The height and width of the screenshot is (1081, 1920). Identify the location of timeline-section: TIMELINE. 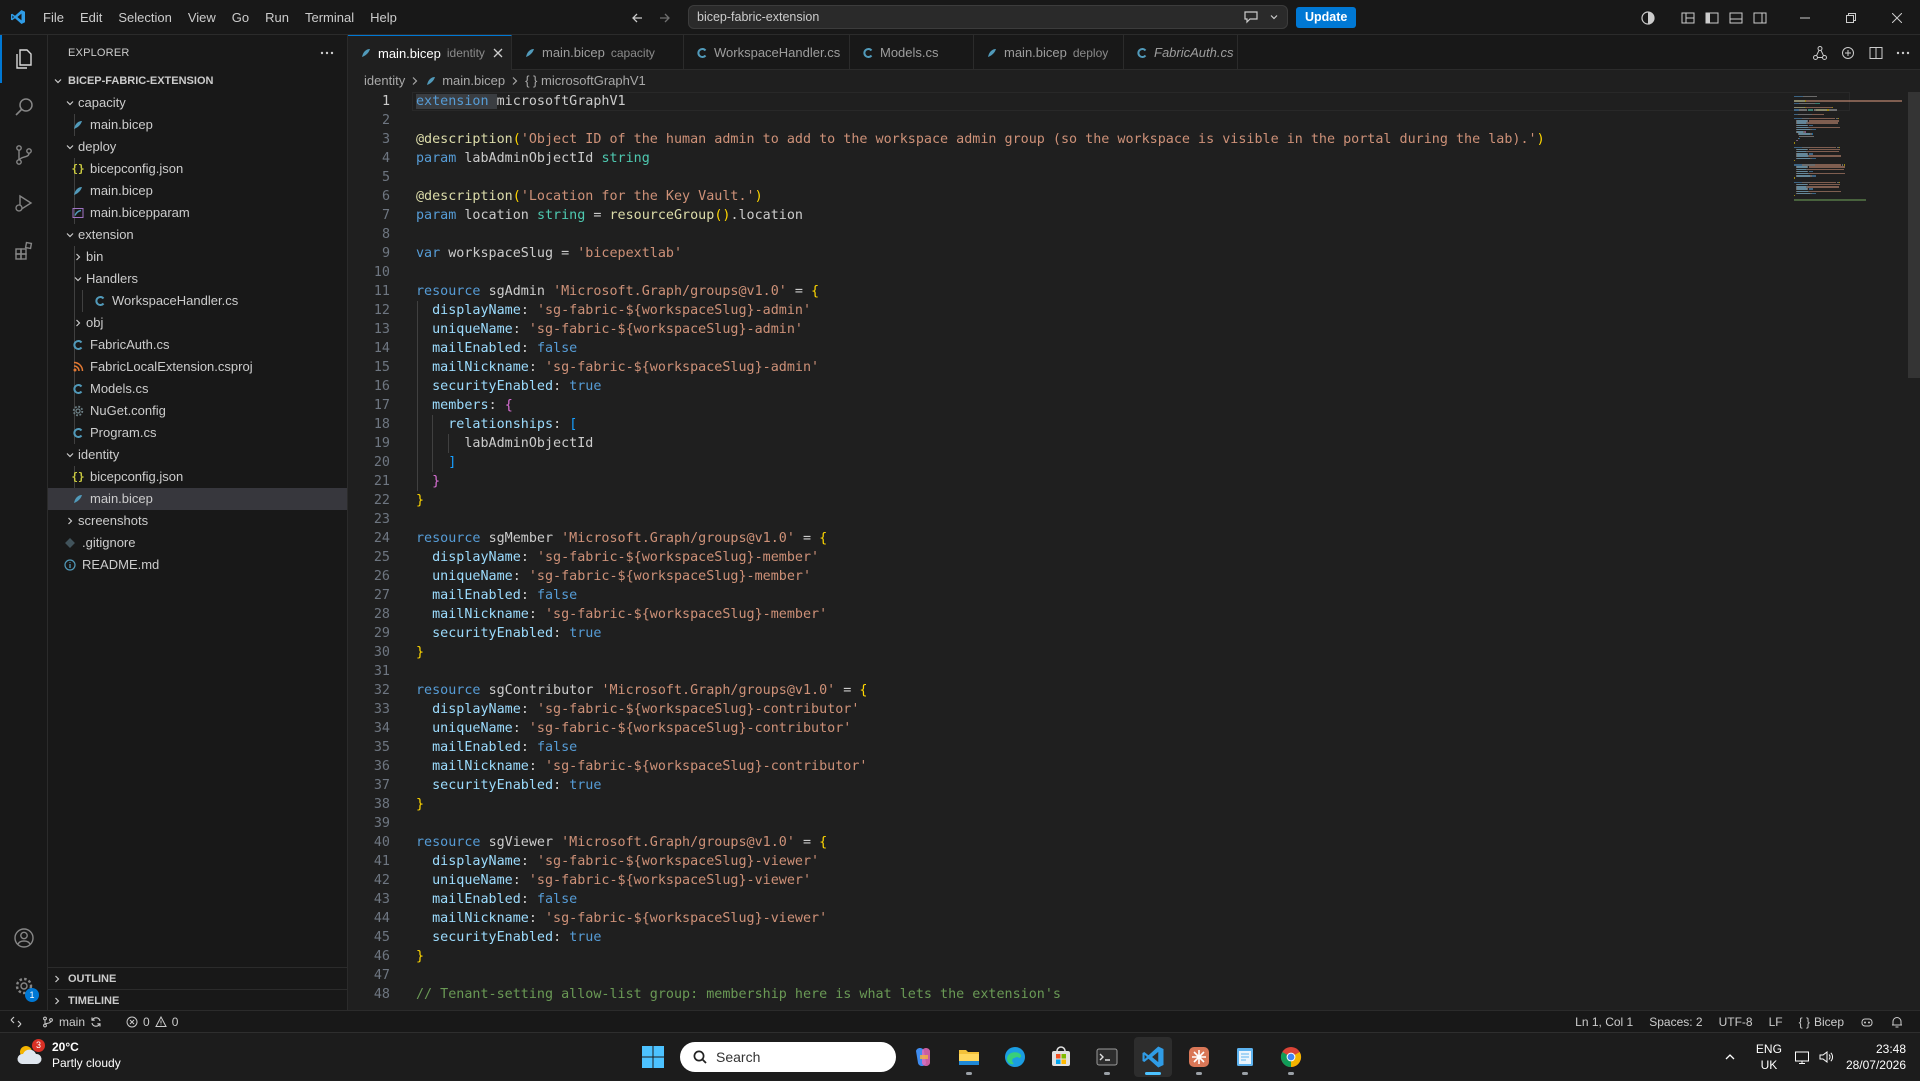
(197, 1000).